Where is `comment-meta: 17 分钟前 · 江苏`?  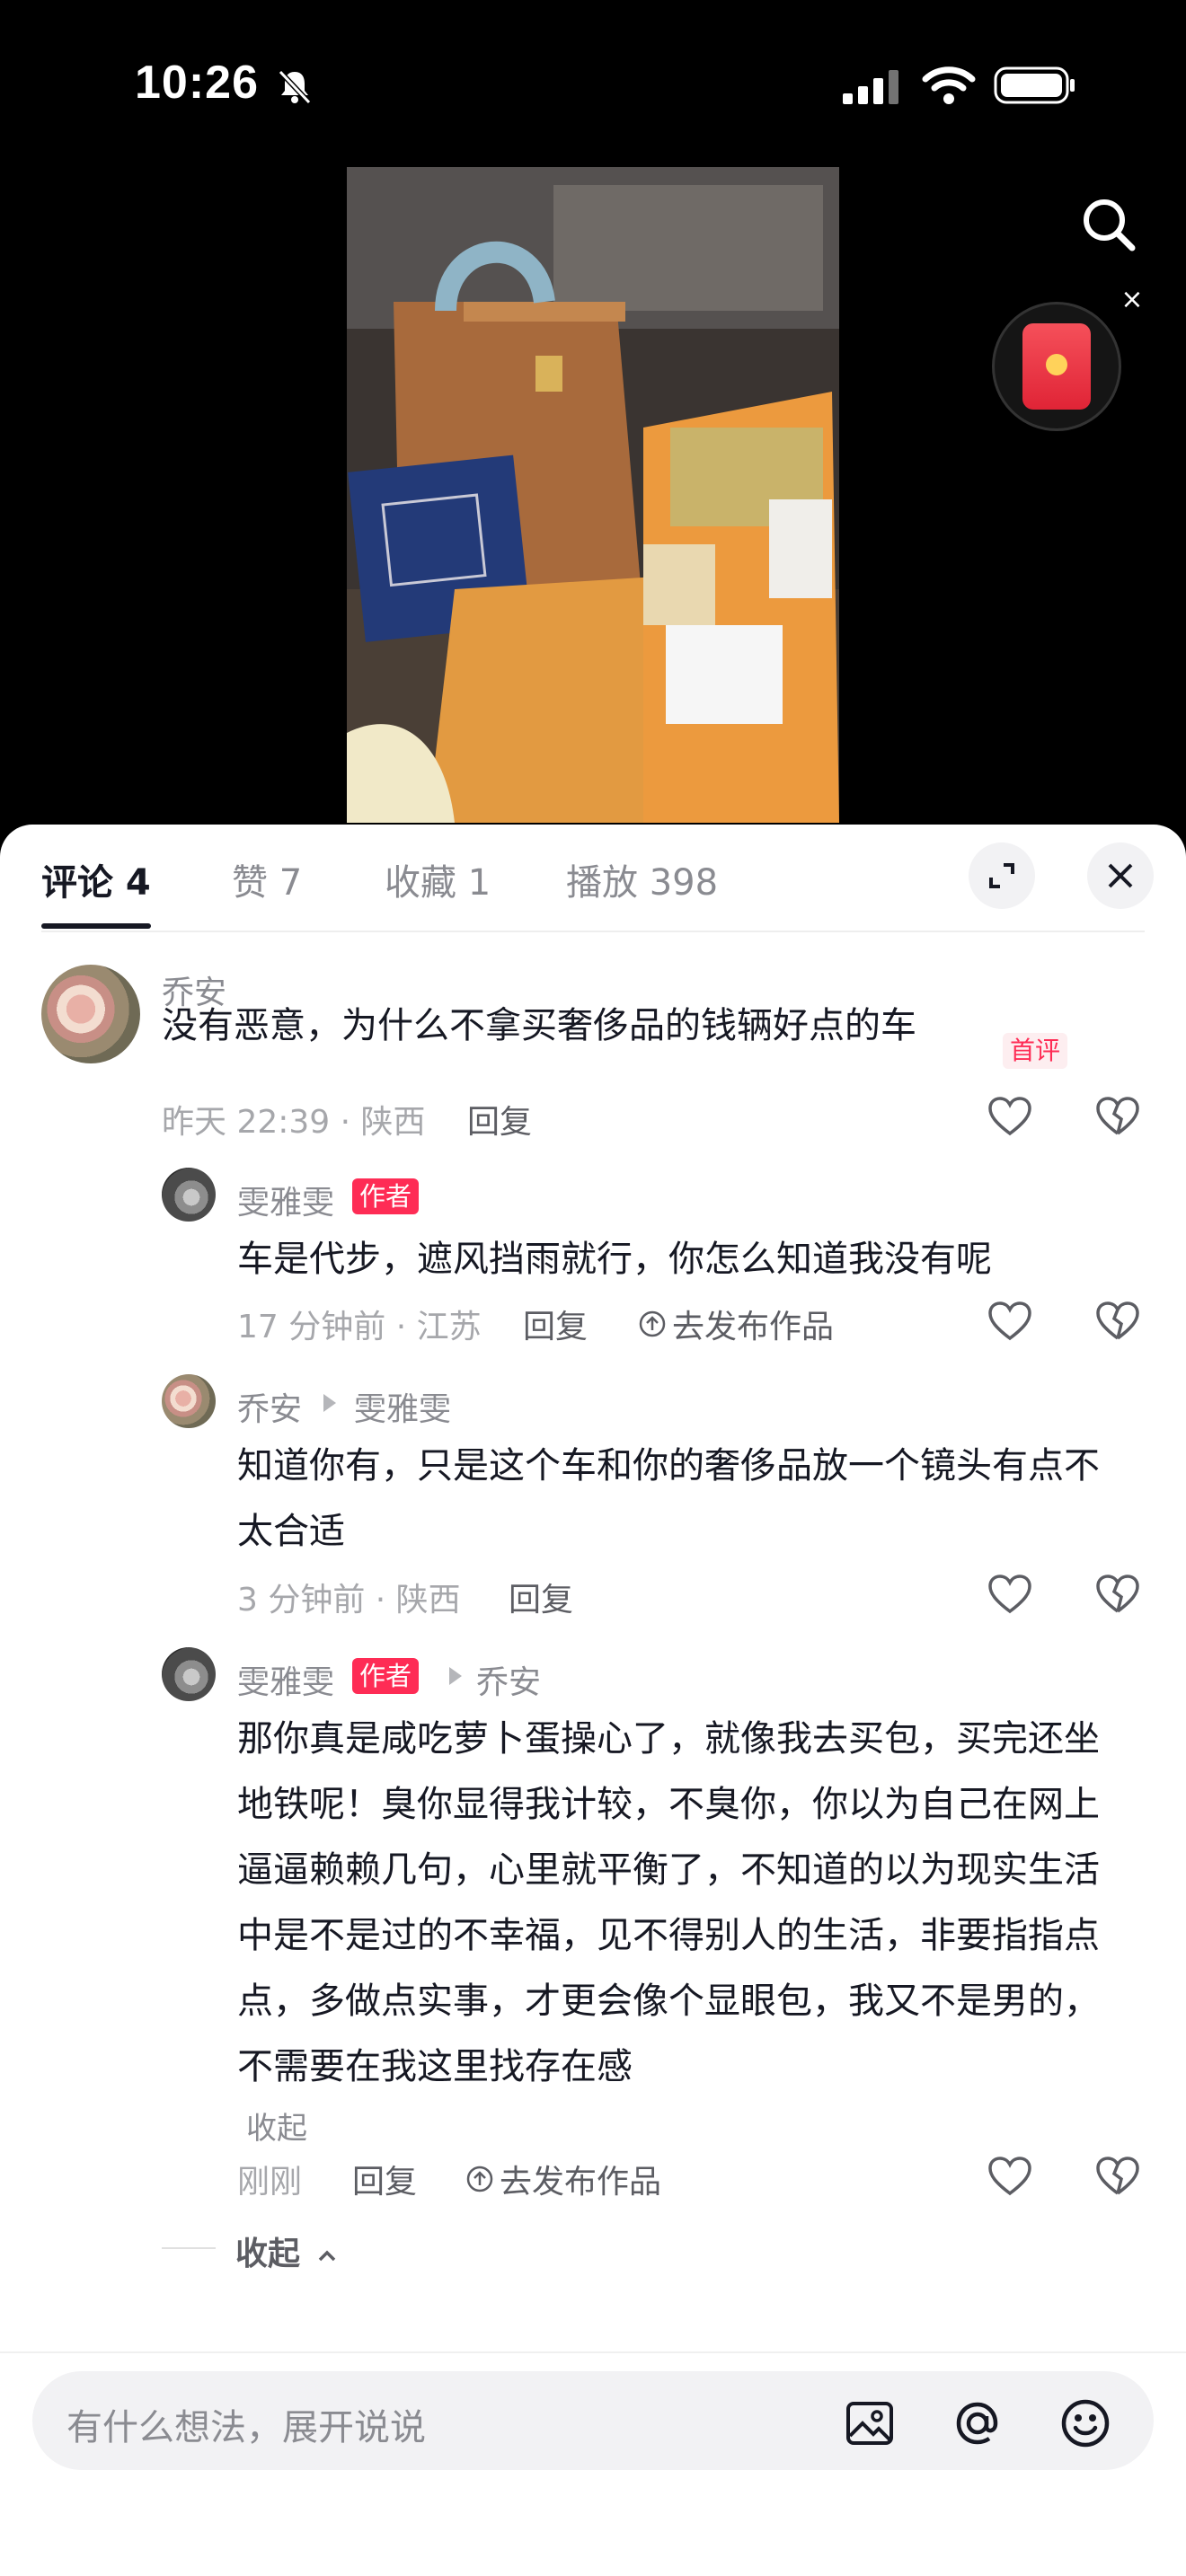
comment-meta: 17 分钟前 · 江苏 is located at coordinates (359, 1327).